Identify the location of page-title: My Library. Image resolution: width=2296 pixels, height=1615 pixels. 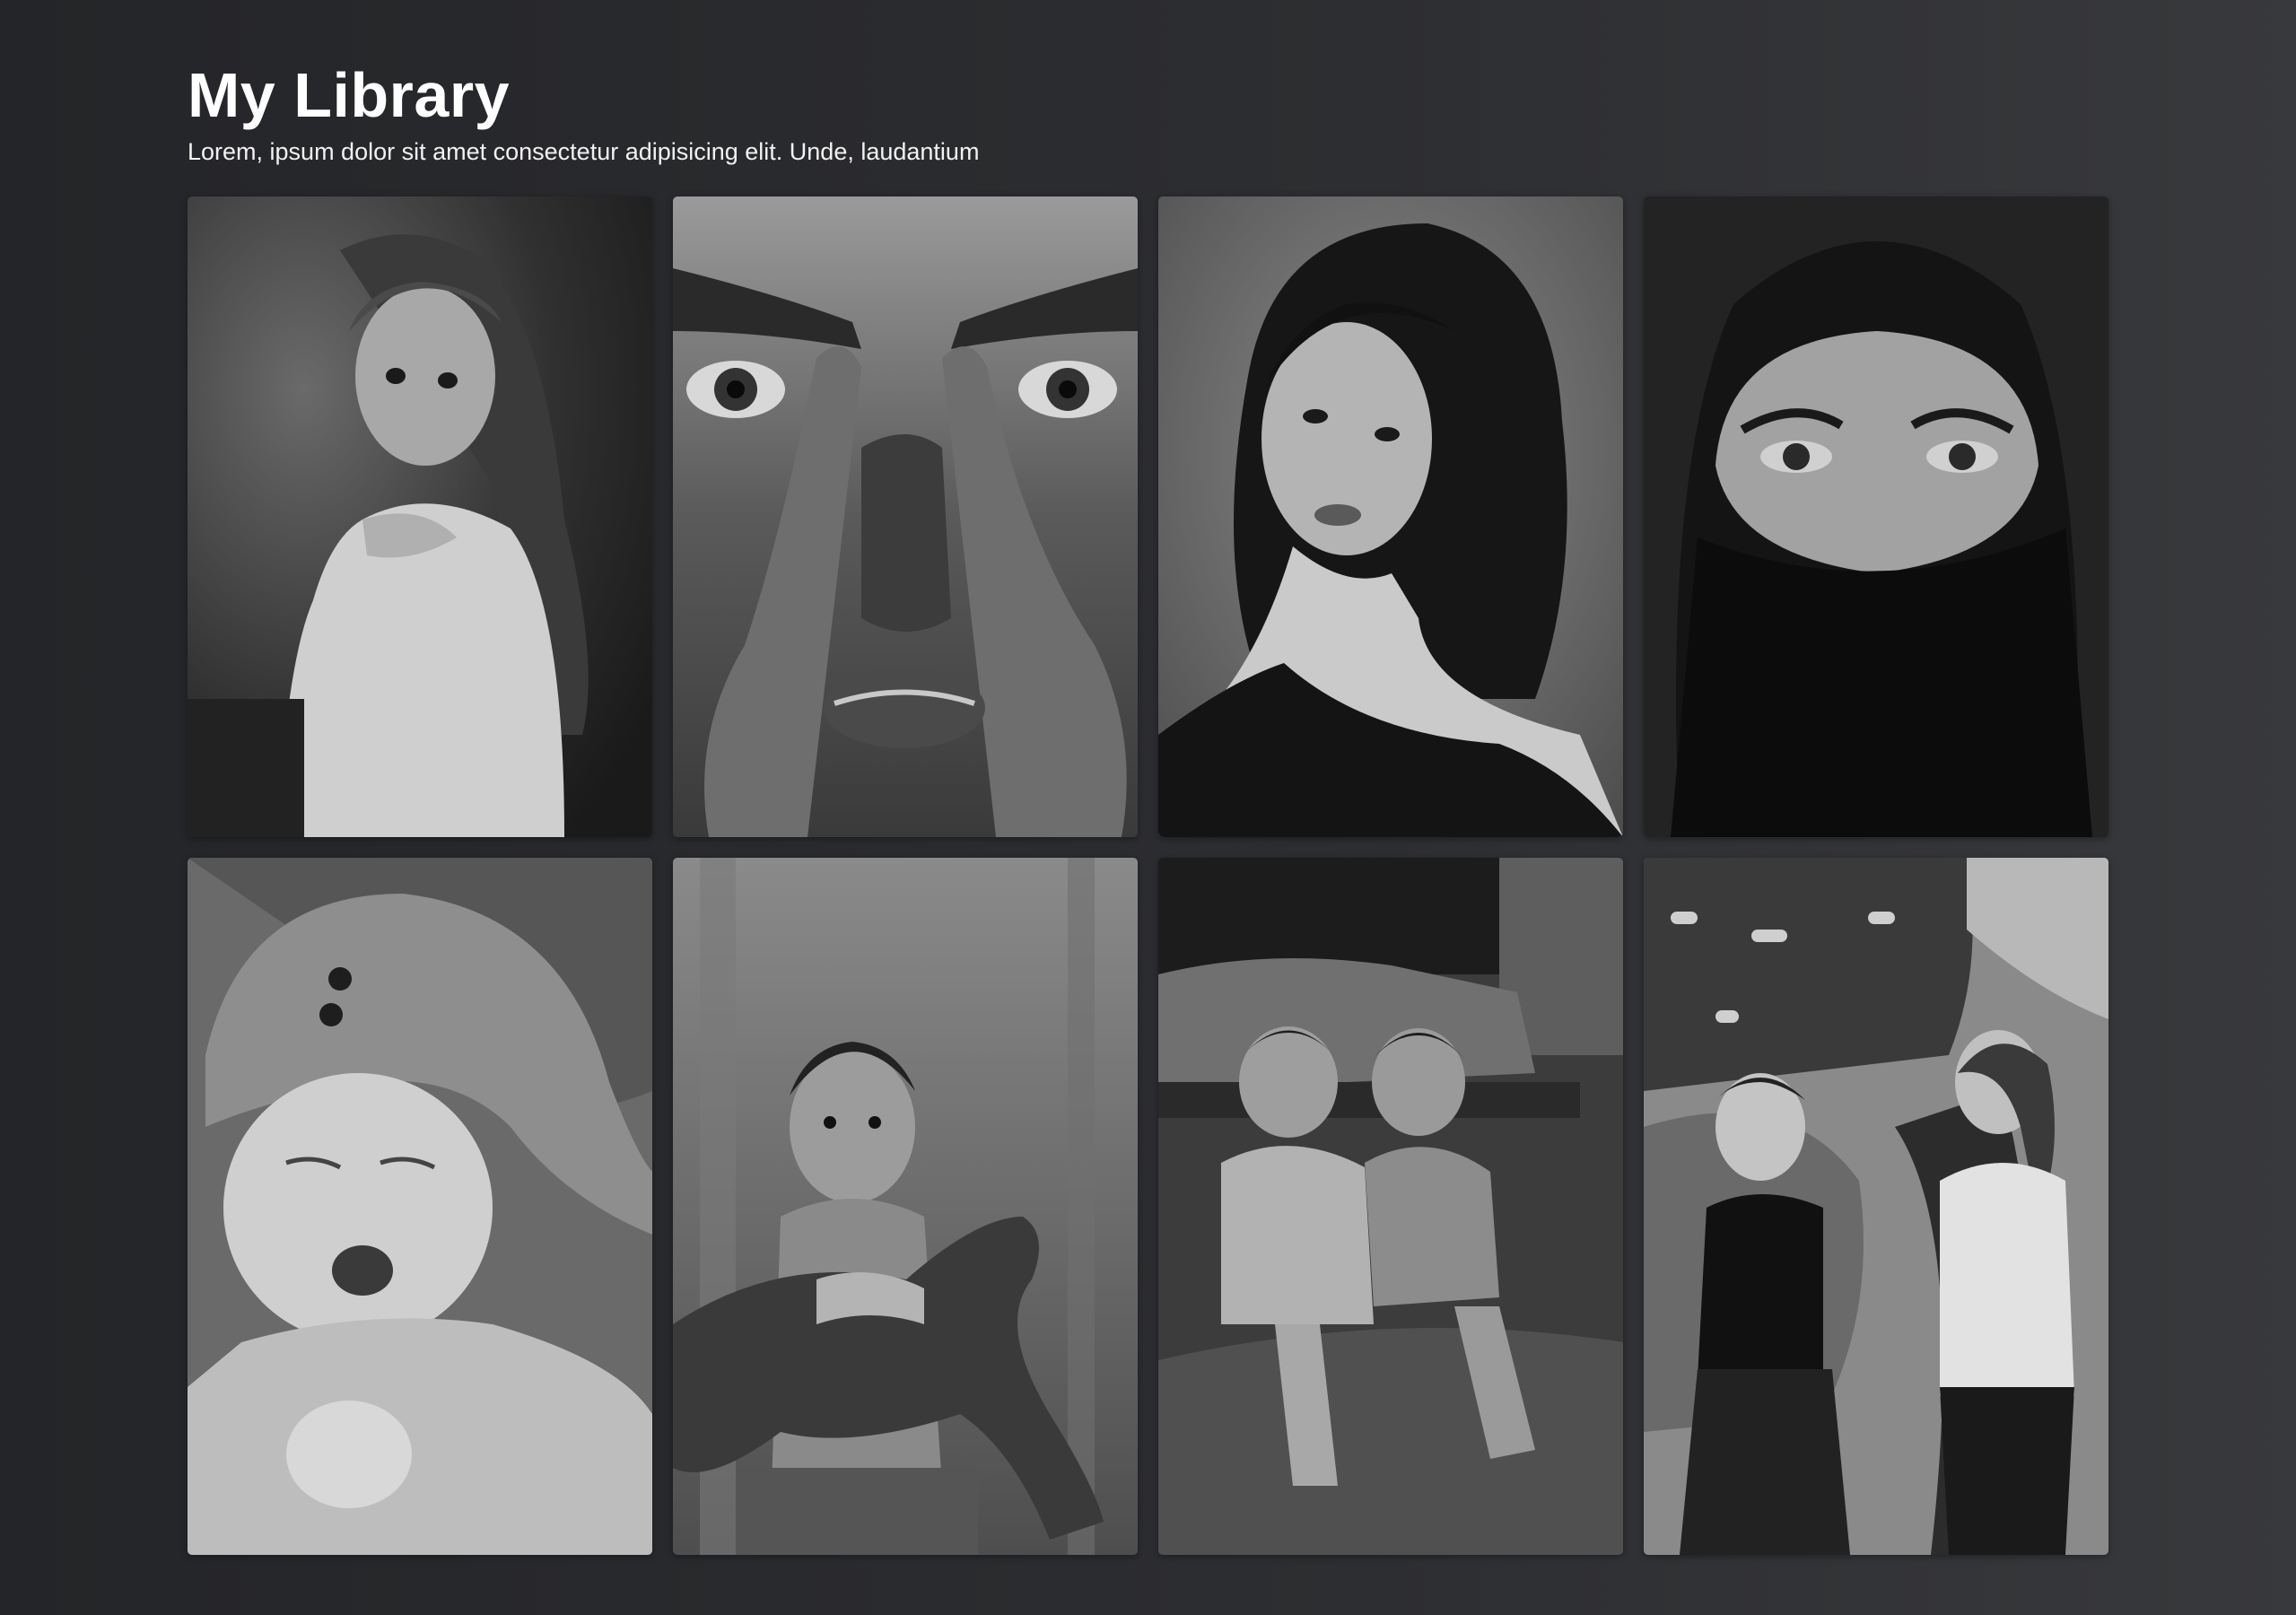
(349, 95).